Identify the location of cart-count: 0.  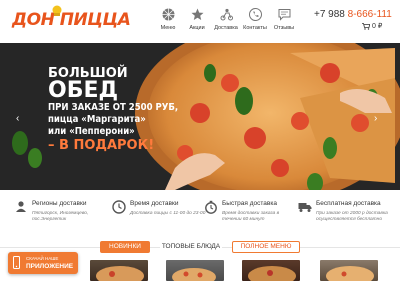
(374, 26).